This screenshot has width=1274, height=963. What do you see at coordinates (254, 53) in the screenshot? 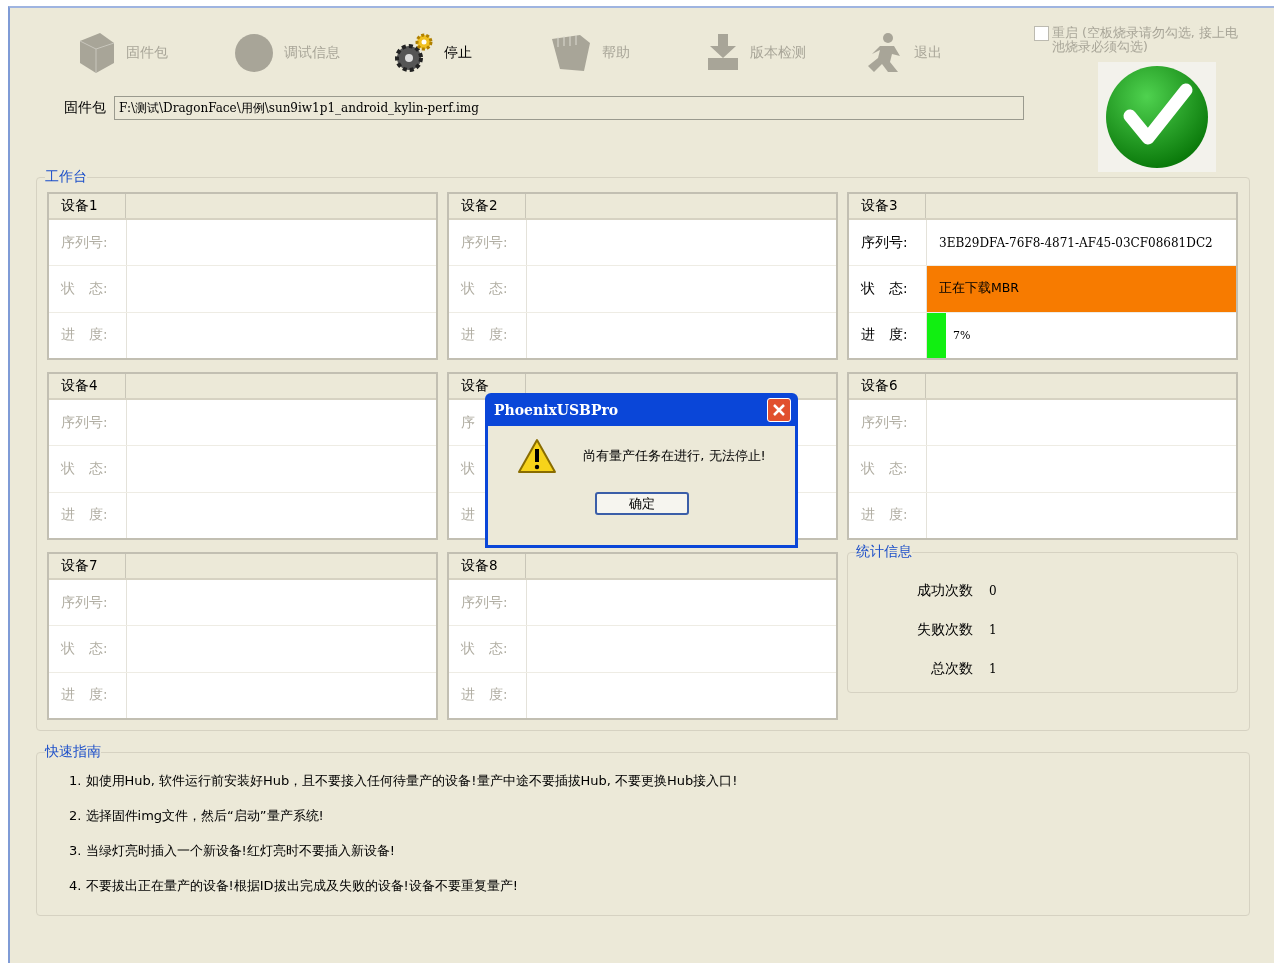
I see `circle-icon` at bounding box center [254, 53].